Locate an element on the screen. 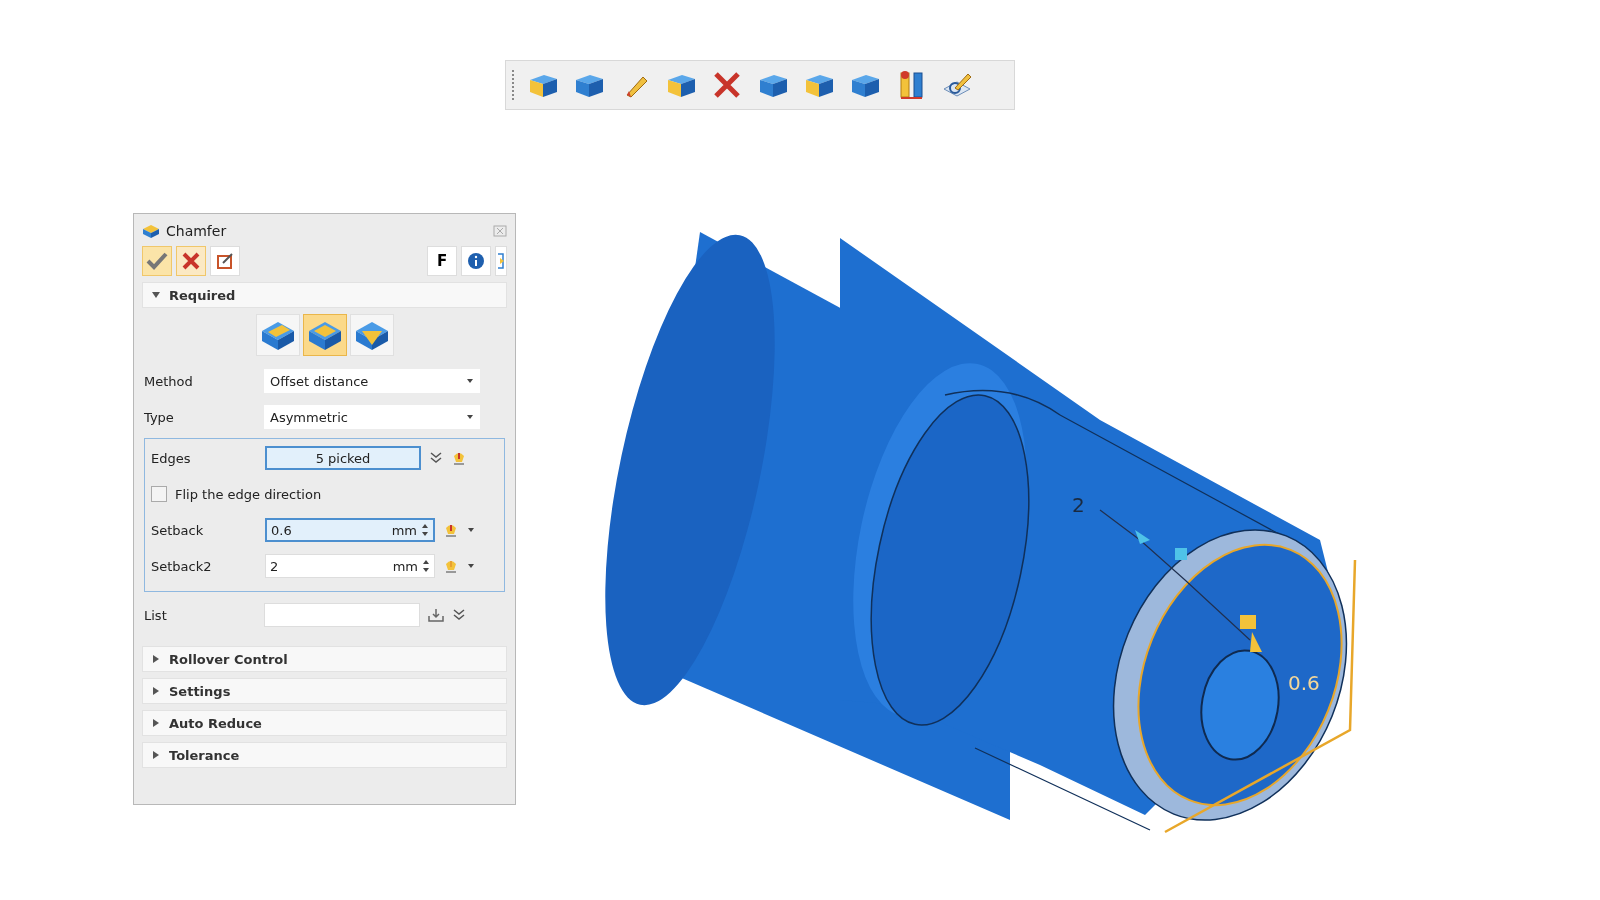 This screenshot has height=900, width=1600. f-button: F is located at coordinates (442, 261).